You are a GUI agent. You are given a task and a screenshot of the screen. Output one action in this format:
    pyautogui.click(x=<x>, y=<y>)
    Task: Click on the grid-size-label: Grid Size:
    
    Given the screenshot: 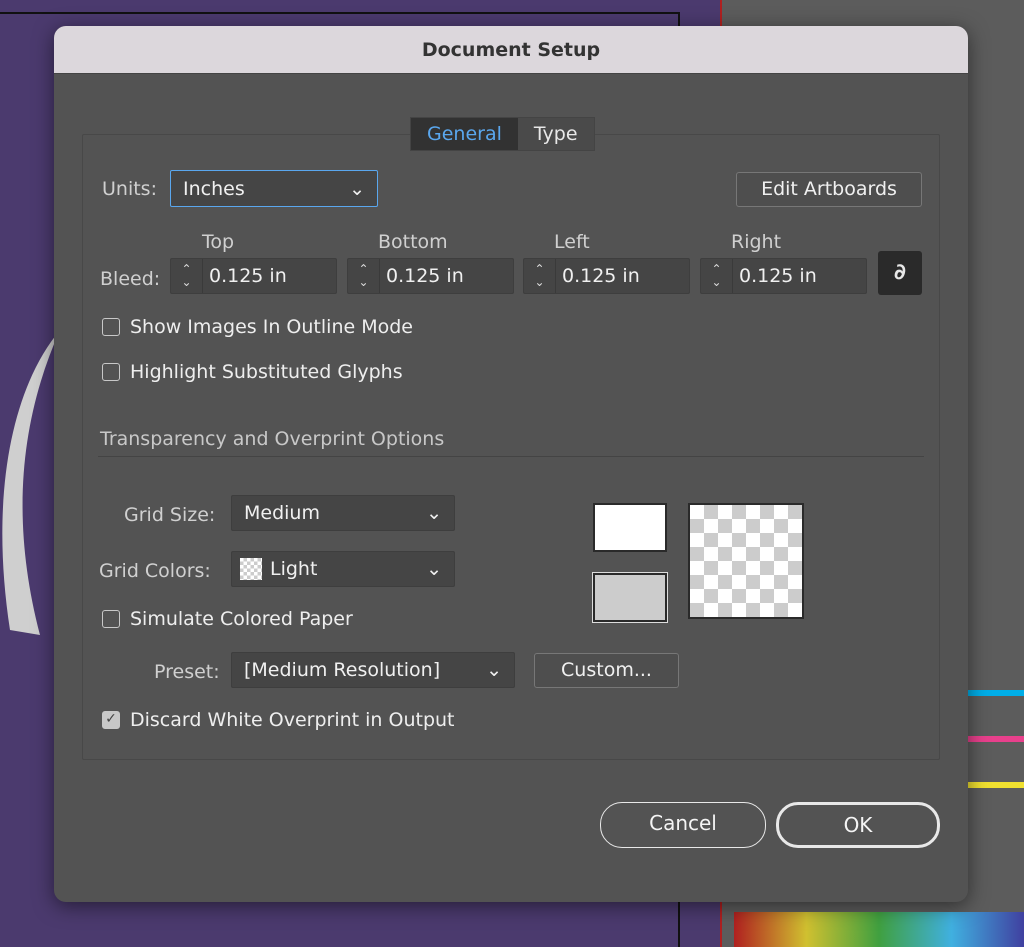 What is the action you would take?
    pyautogui.click(x=170, y=515)
    